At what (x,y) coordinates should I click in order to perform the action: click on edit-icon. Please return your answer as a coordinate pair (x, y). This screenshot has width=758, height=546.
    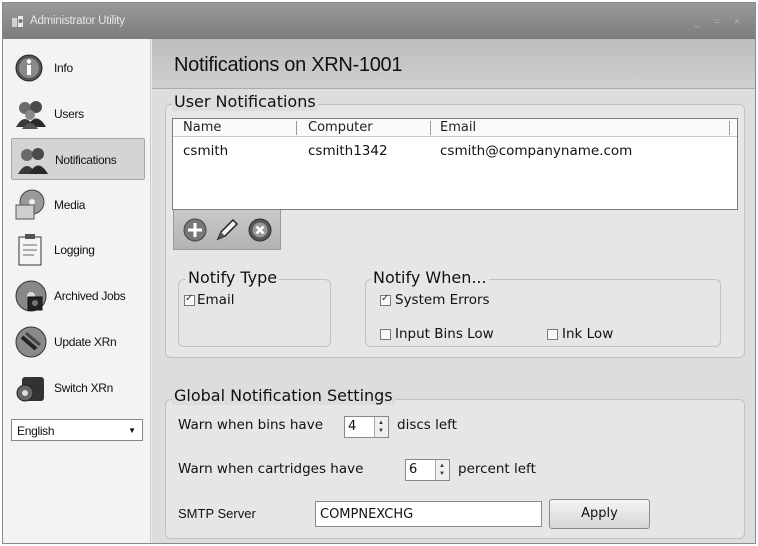
    Looking at the image, I should click on (227, 230).